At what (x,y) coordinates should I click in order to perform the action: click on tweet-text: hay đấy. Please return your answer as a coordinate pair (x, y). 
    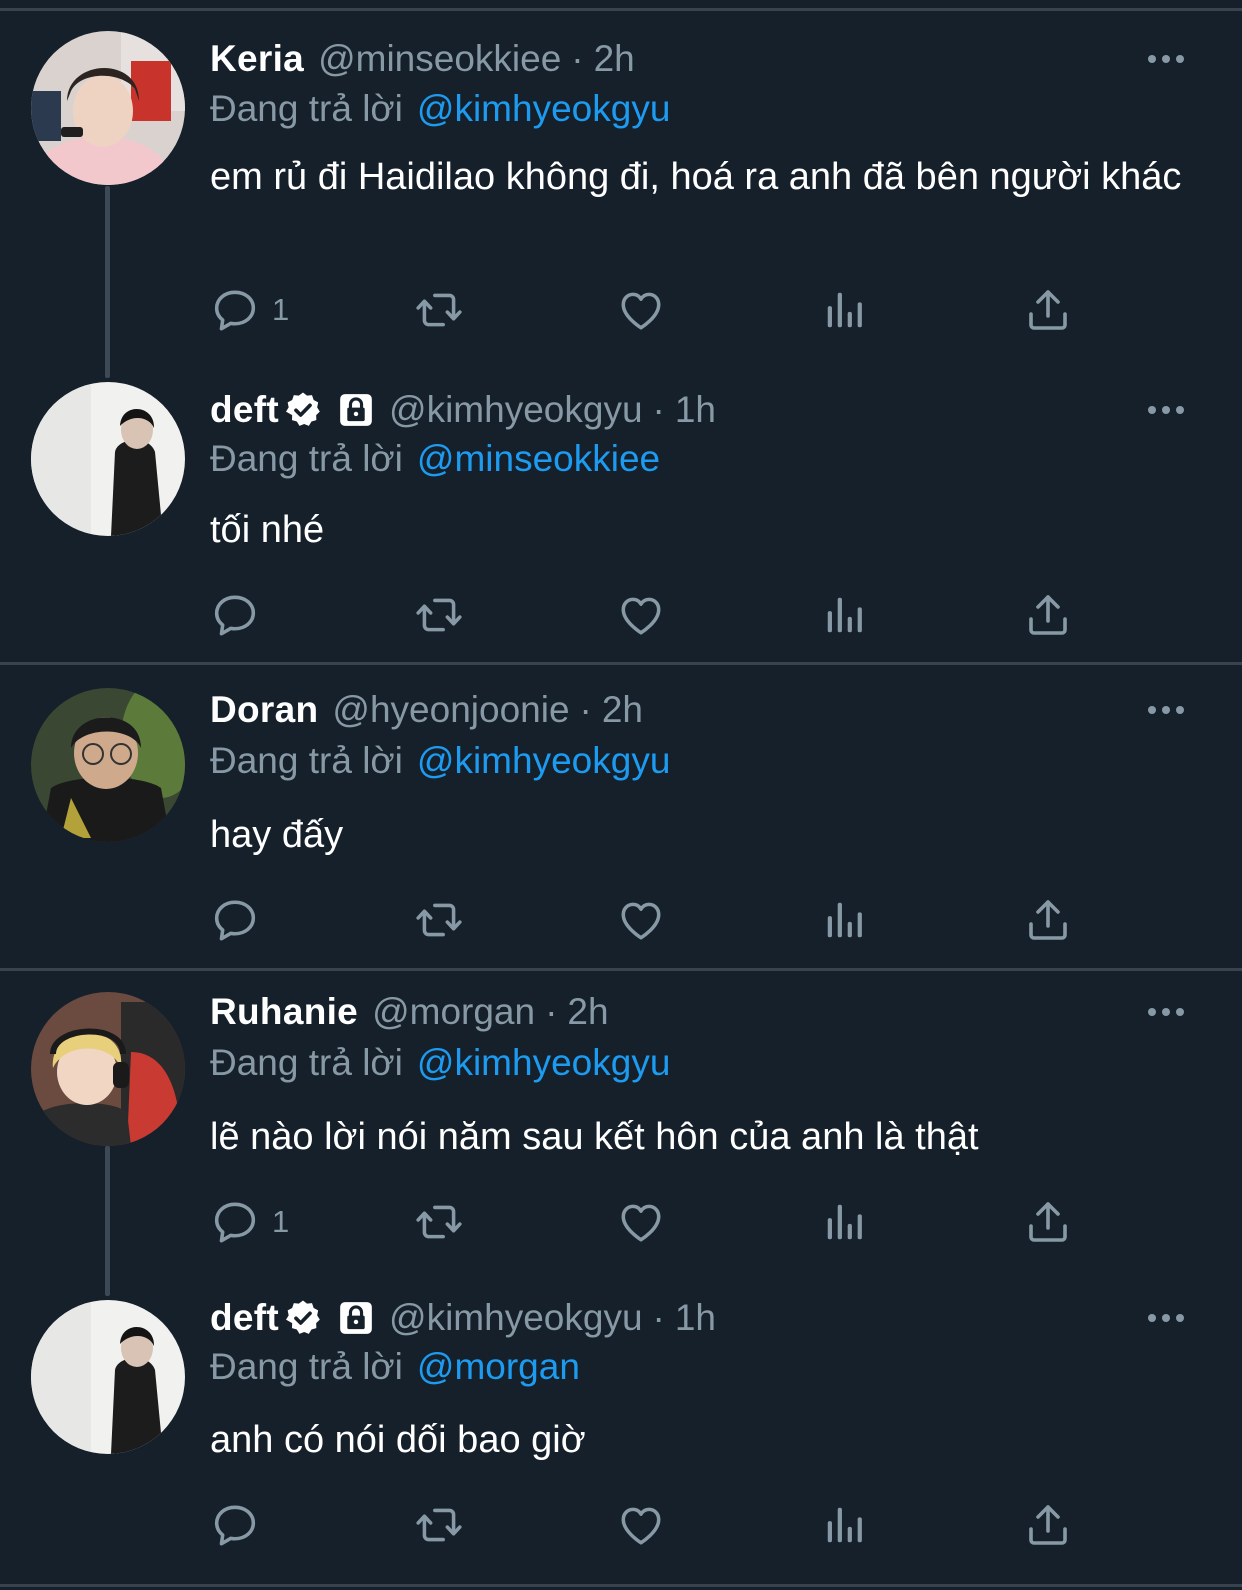
    Looking at the image, I should click on (277, 835).